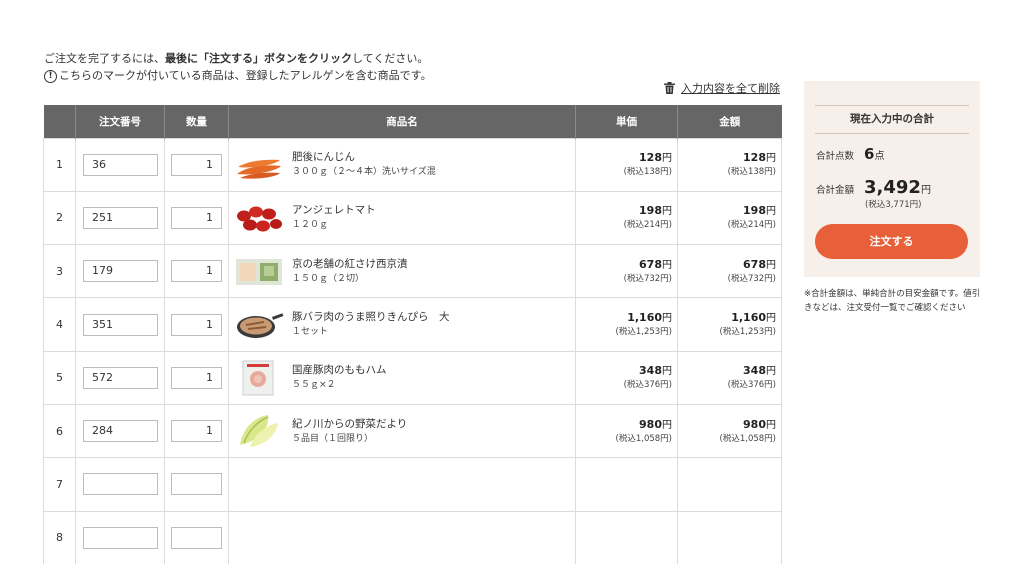 This screenshot has height=564, width=1024. I want to click on table-row: 8, so click(412, 537).